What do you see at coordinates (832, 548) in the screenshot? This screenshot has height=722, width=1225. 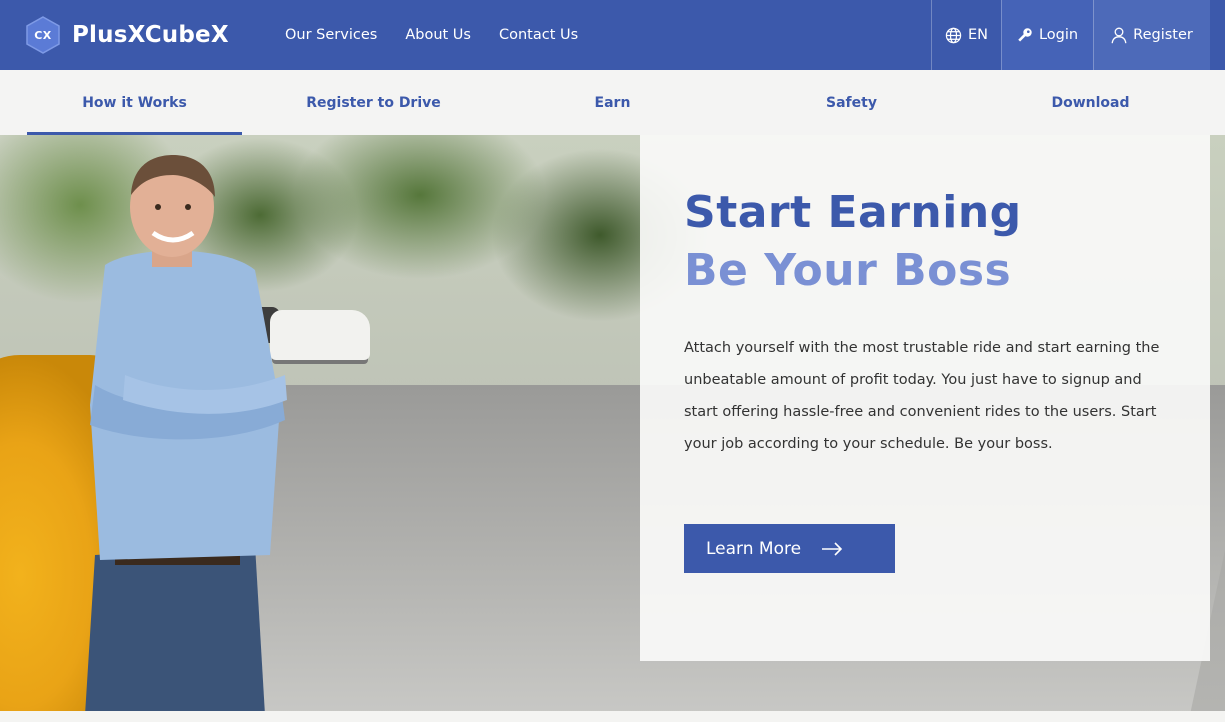 I see `arrow-right-icon` at bounding box center [832, 548].